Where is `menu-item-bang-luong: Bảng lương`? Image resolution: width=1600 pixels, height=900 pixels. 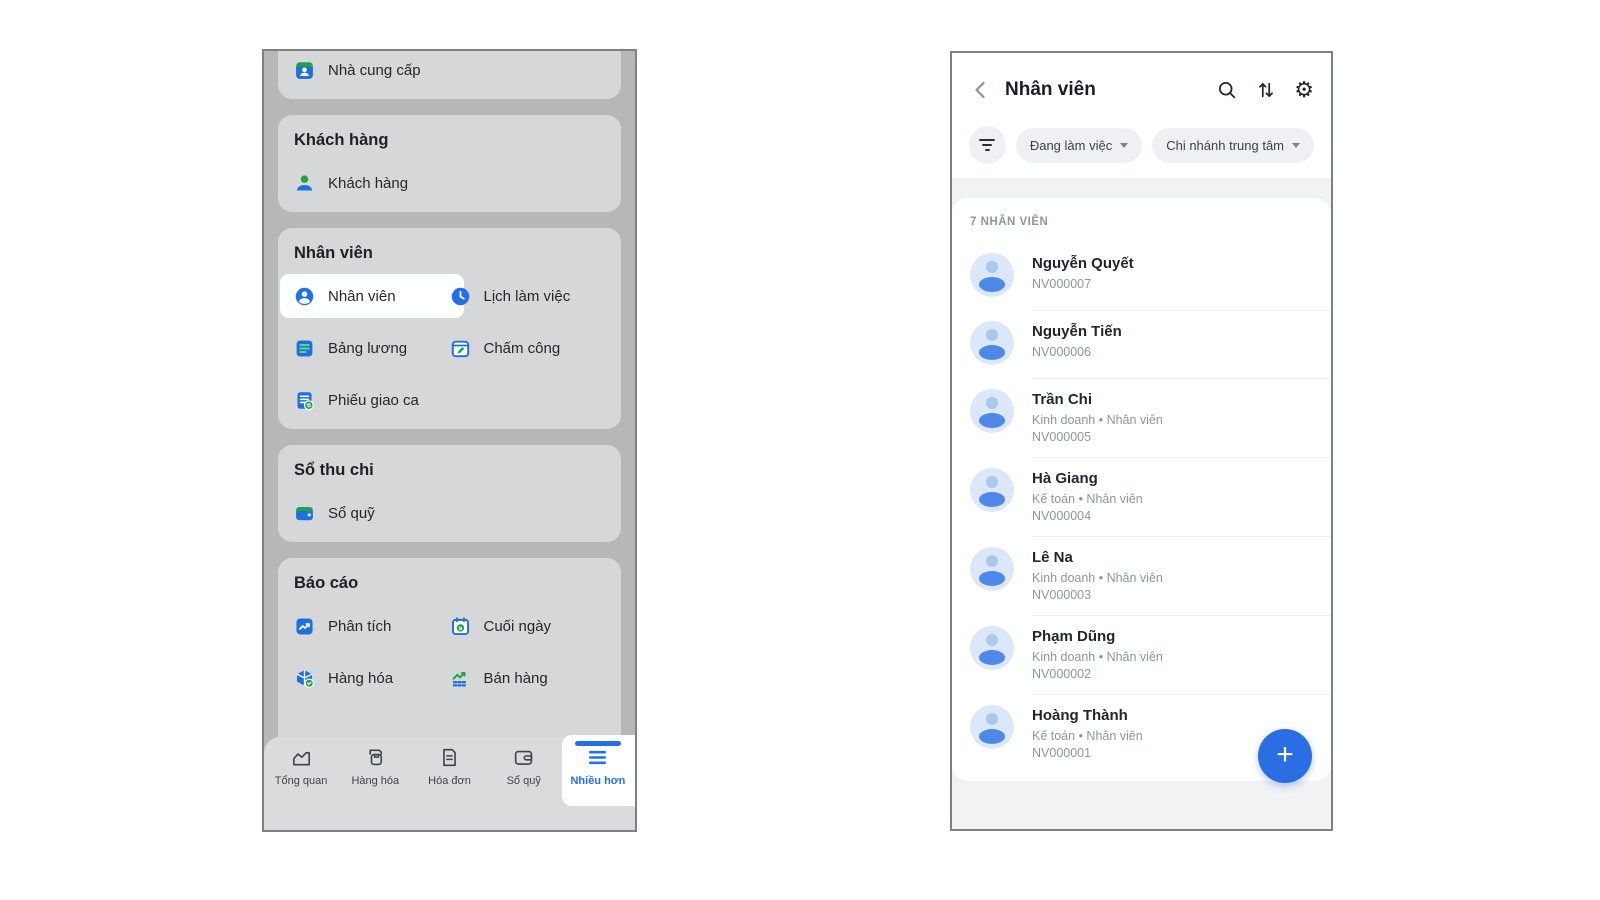 menu-item-bang-luong: Bảng lương is located at coordinates (372, 348).